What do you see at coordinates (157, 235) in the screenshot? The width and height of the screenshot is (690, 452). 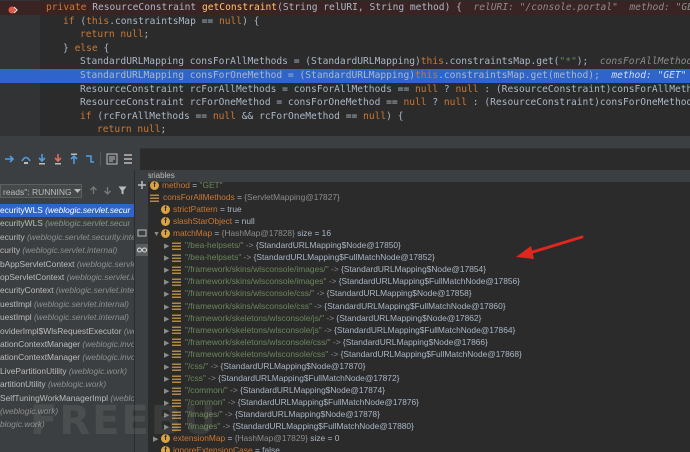 I see `expand-toggle-icon: ▼` at bounding box center [157, 235].